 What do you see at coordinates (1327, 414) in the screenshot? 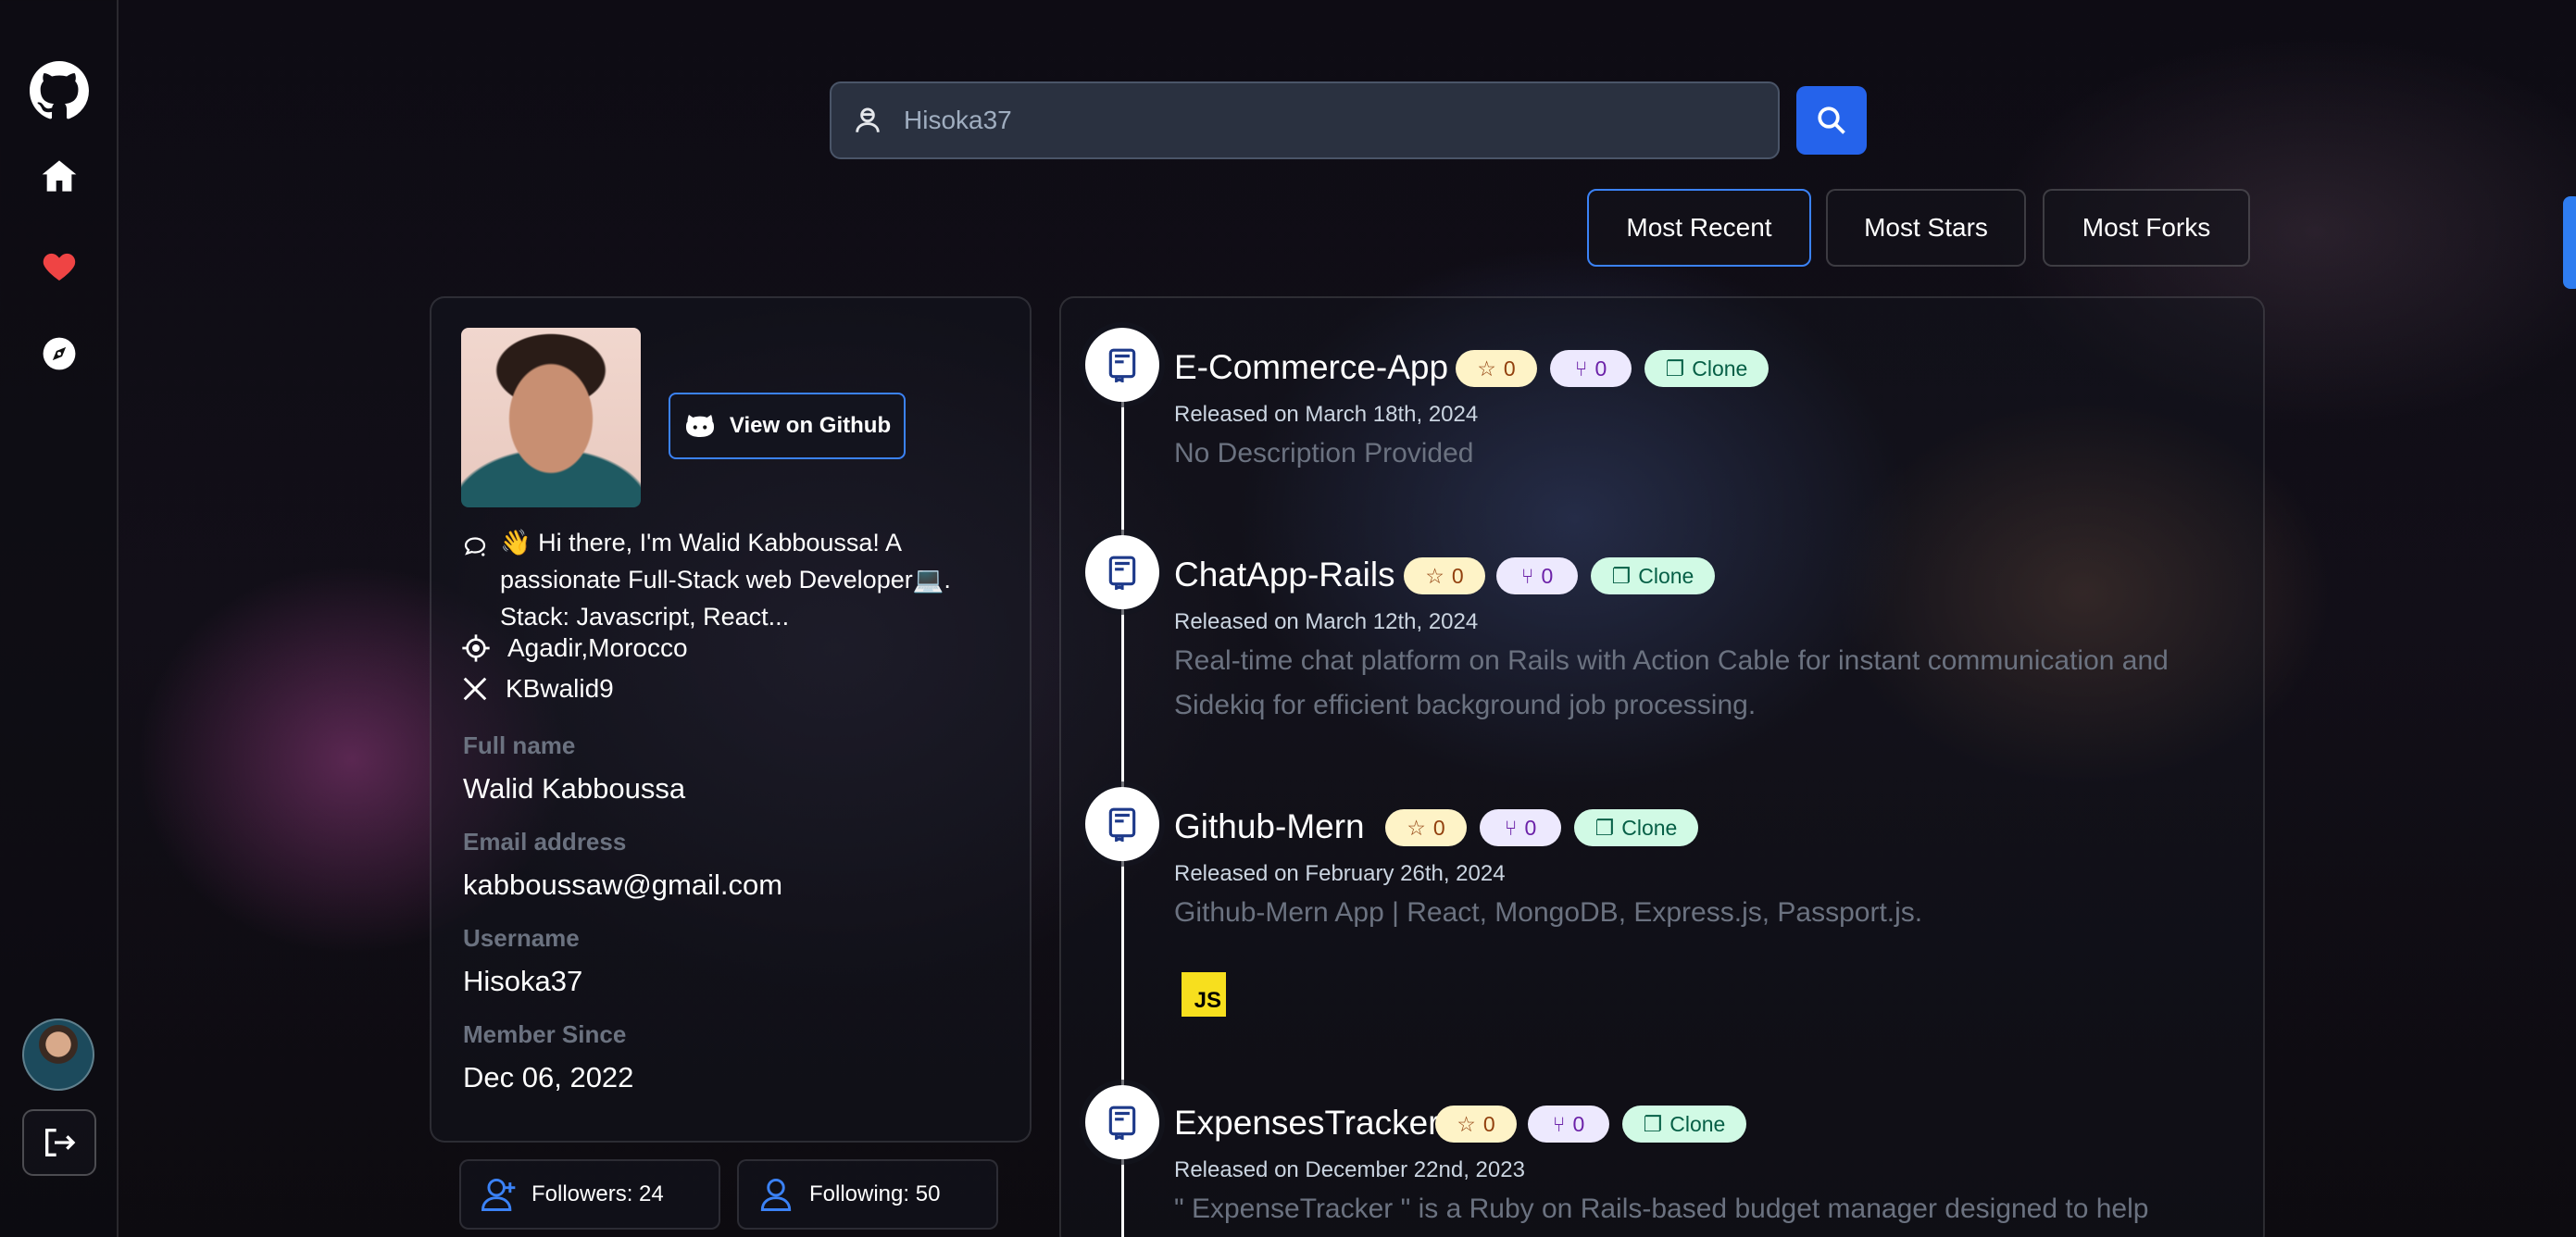
I see `repo-release-date: Released on March 18th, 2024` at bounding box center [1327, 414].